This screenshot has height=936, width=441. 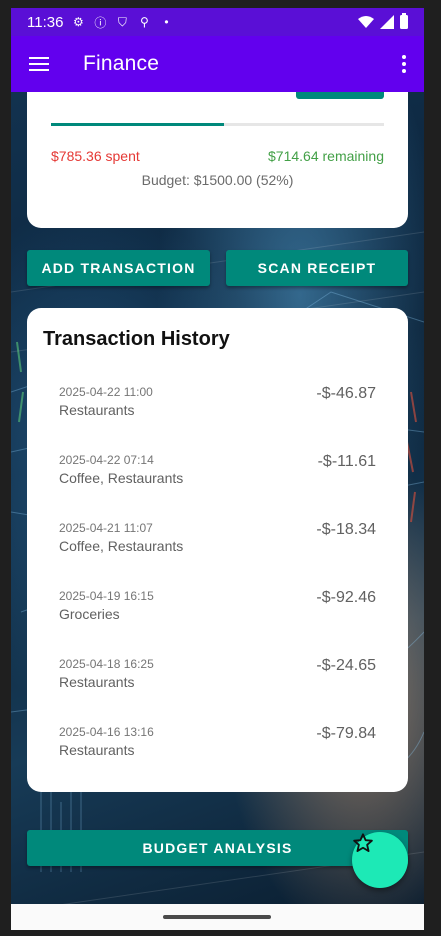 What do you see at coordinates (118, 268) in the screenshot?
I see `add-transaction-button: ADD TRANSACTION` at bounding box center [118, 268].